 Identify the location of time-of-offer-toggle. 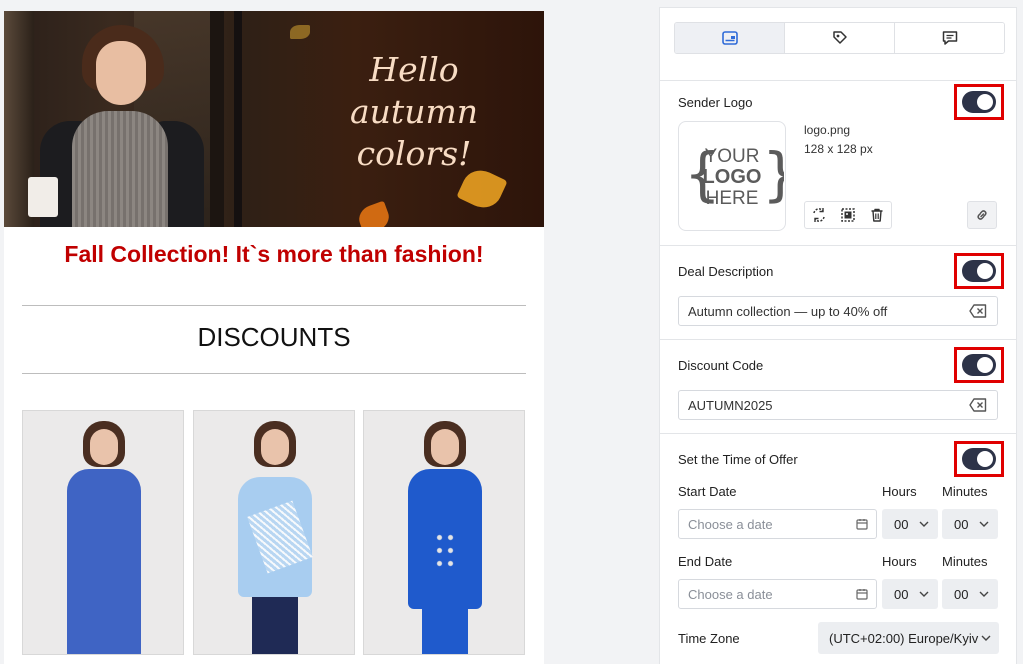
(979, 459).